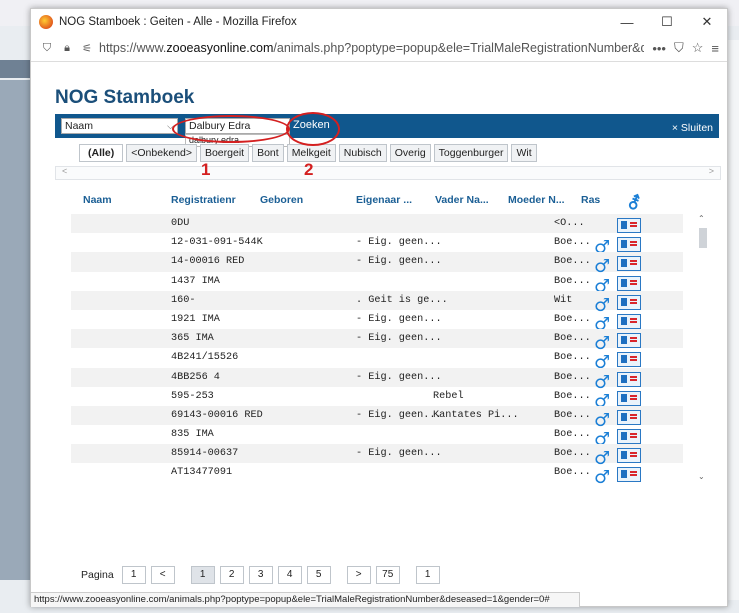 The height and width of the screenshot is (613, 739). Describe the element at coordinates (309, 169) in the screenshot. I see `annotation-number-2: 2` at that location.